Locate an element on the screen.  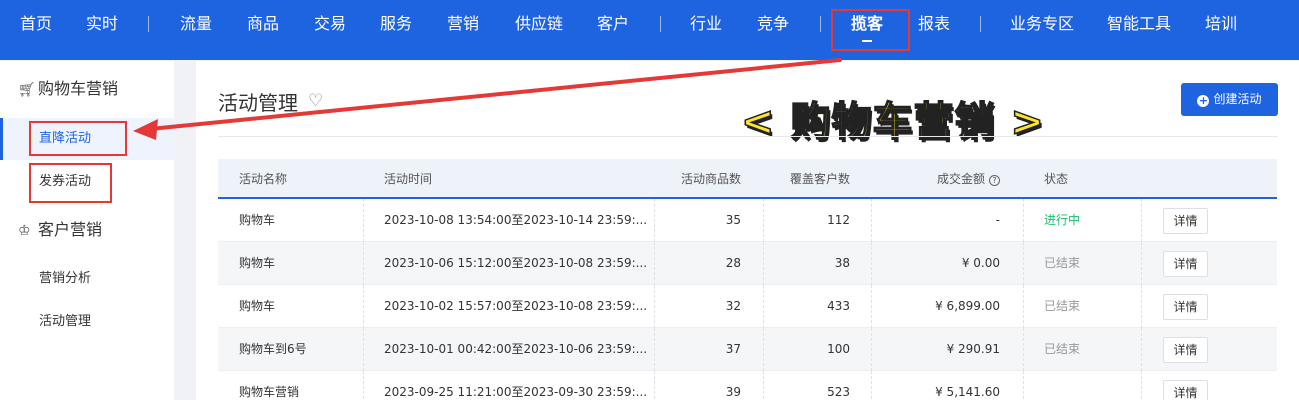
column-header-customers: 覆盖客户数 is located at coordinates (819, 179).